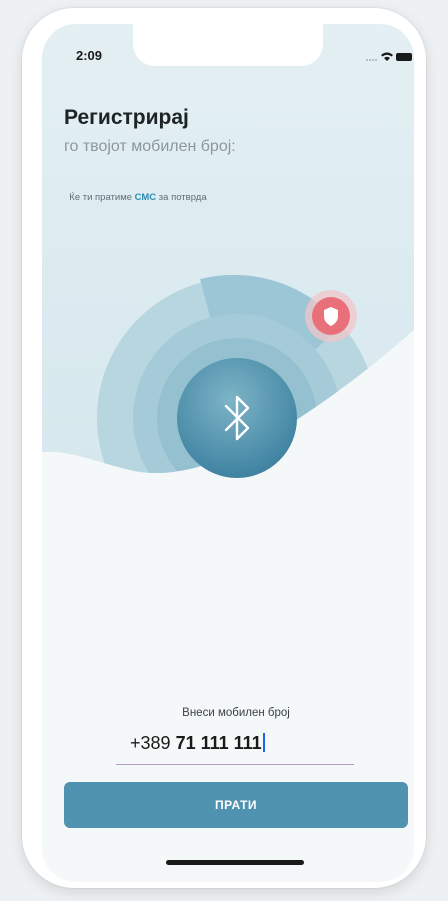 The width and height of the screenshot is (448, 901). I want to click on battery-icon, so click(404, 57).